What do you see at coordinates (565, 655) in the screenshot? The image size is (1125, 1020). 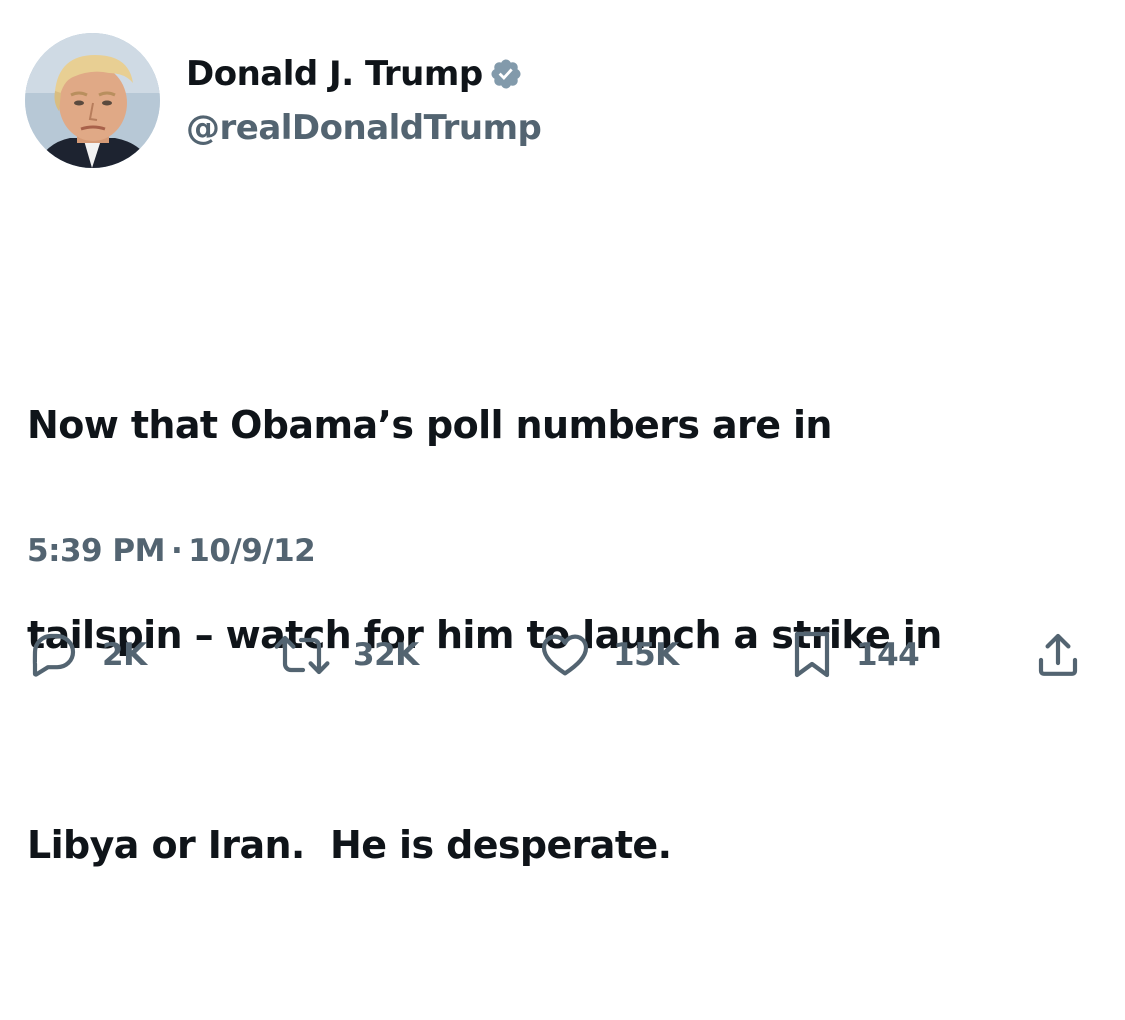 I see `heart-icon` at bounding box center [565, 655].